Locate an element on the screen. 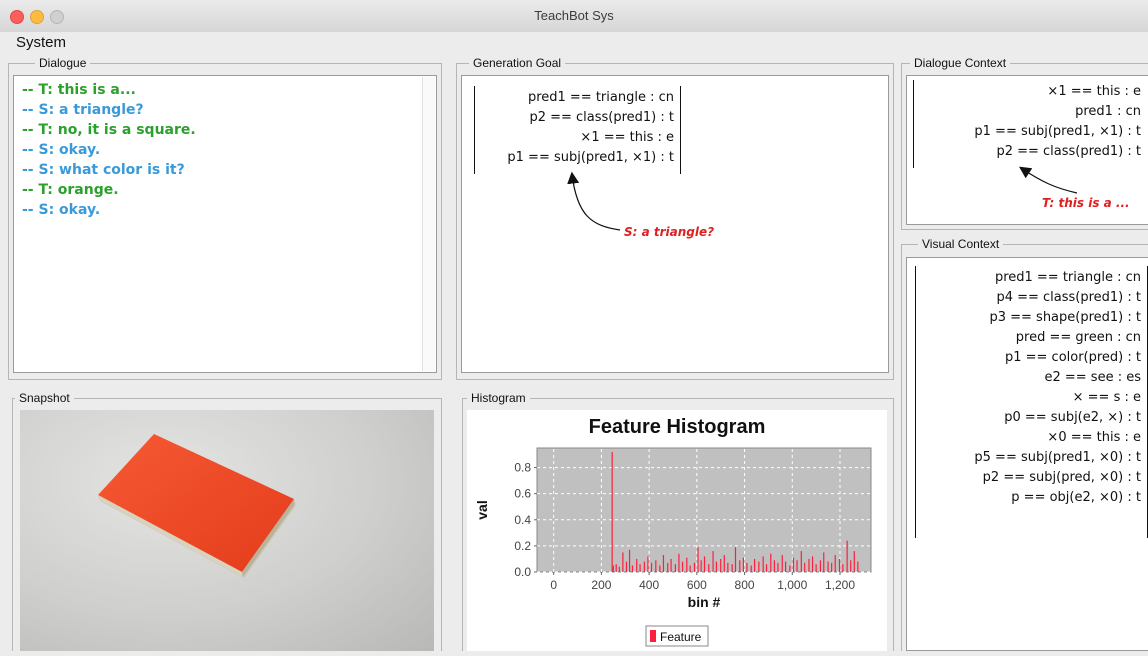 This screenshot has width=1148, height=656. snapshot-image is located at coordinates (227, 530).